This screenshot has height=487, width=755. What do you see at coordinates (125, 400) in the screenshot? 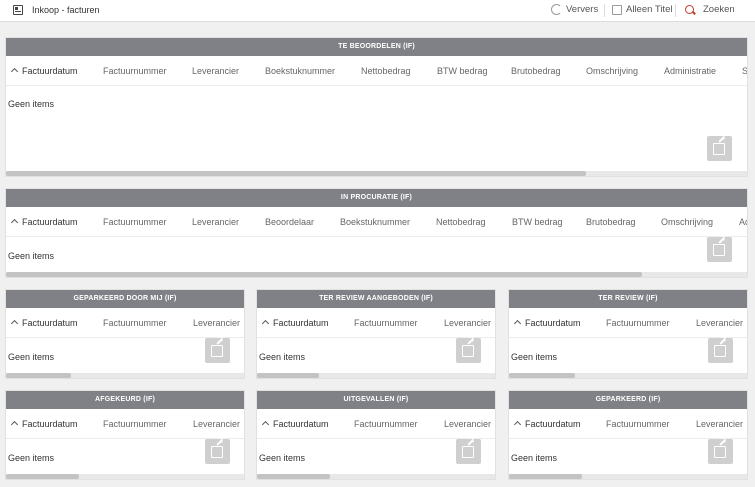
I see `panel-title: AFGEKEURD (IF)` at bounding box center [125, 400].